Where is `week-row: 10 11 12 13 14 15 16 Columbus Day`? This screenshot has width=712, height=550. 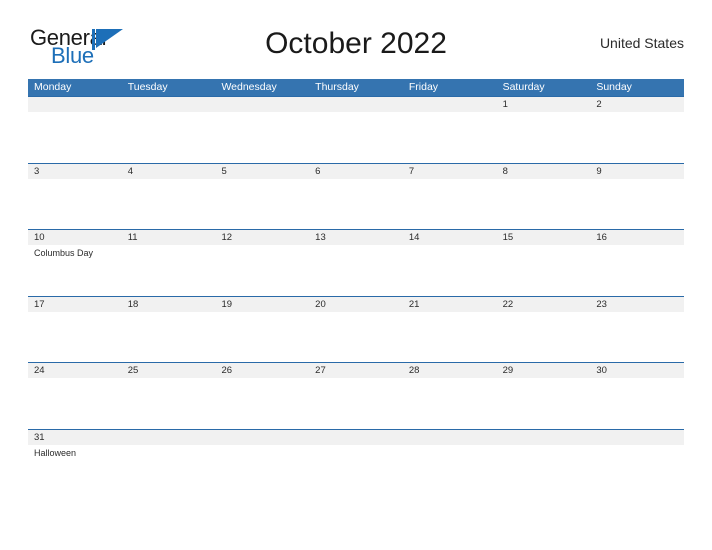 week-row: 10 11 12 13 14 15 16 Columbus Day is located at coordinates (356, 262).